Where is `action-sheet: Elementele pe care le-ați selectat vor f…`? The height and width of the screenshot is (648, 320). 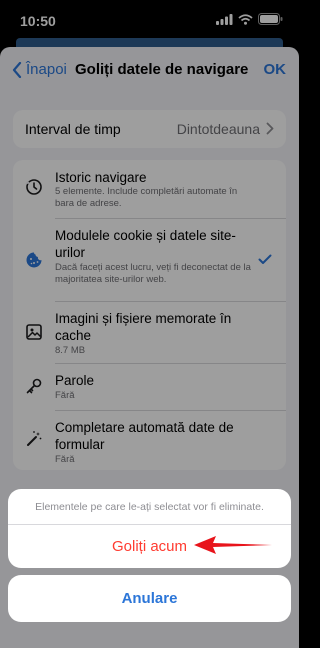 action-sheet: Elementele pe care le-ați selectat vor f… is located at coordinates (149, 528).